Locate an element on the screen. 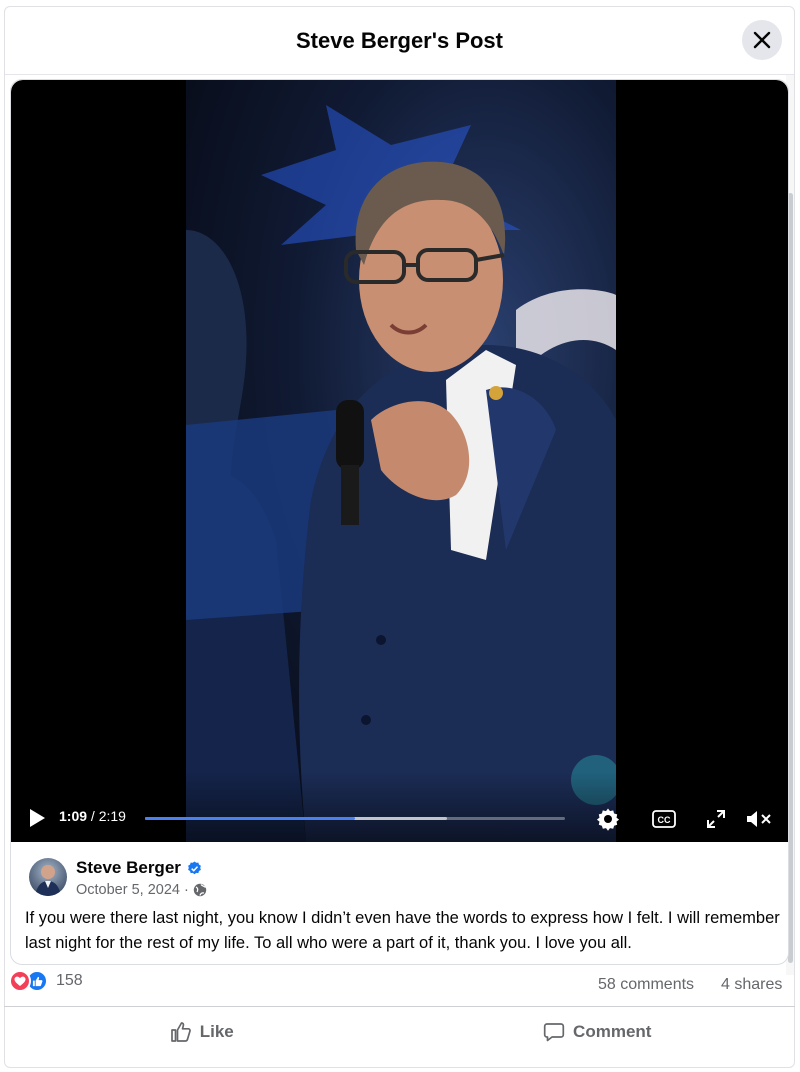 This screenshot has width=800, height=1072. captions-button: CC is located at coordinates (664, 819).